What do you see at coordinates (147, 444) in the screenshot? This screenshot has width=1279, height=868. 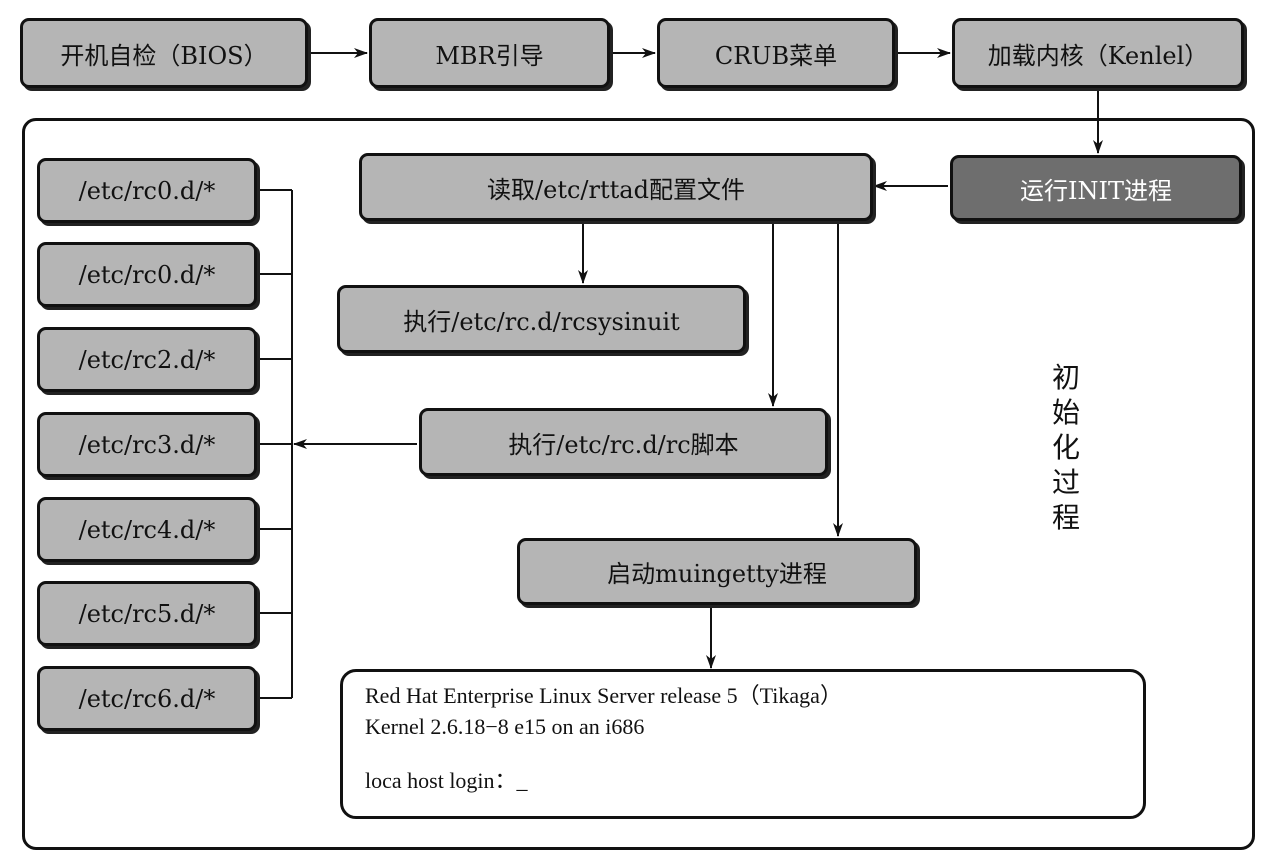 I see `runlevel-dir-rc3: /etc/rc3.d/*` at bounding box center [147, 444].